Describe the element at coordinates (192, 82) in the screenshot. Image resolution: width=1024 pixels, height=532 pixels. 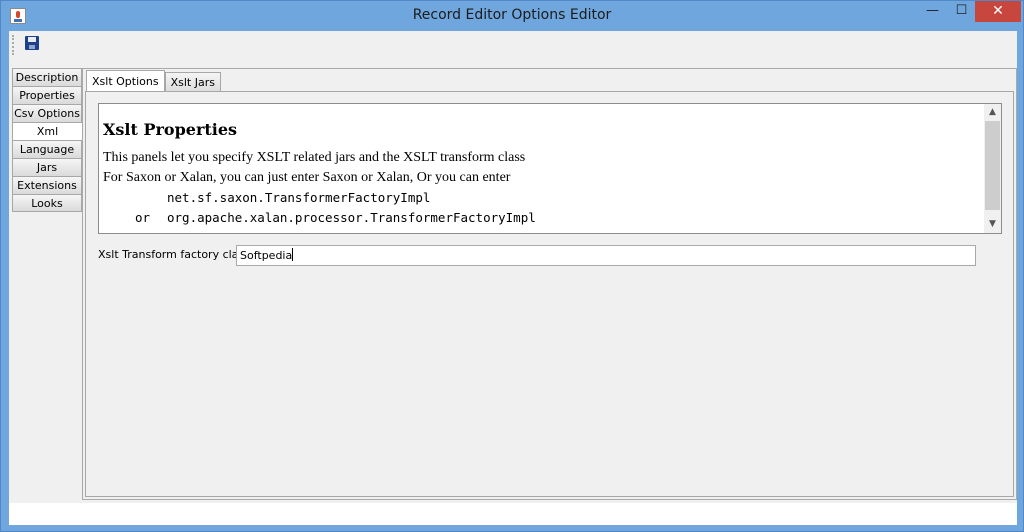
I see `tab-xslt-jars: Xslt Jars` at that location.